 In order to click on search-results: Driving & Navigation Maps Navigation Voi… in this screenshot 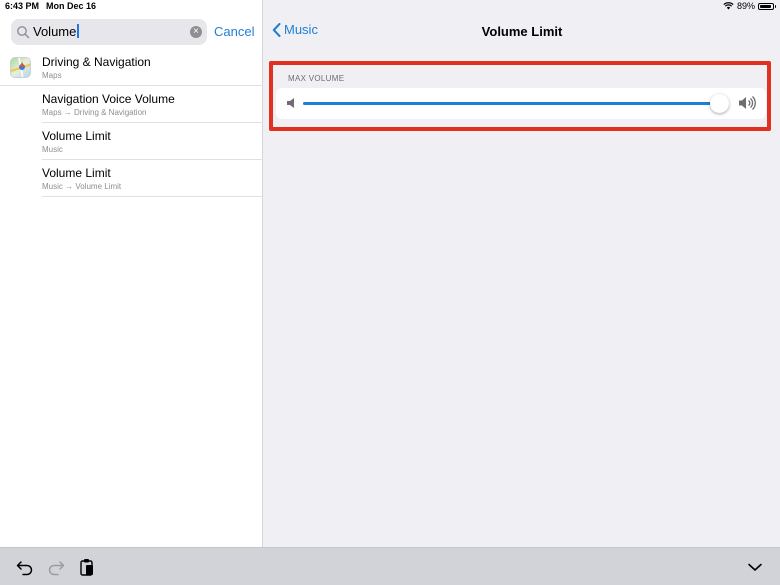, I will do `click(131, 123)`.